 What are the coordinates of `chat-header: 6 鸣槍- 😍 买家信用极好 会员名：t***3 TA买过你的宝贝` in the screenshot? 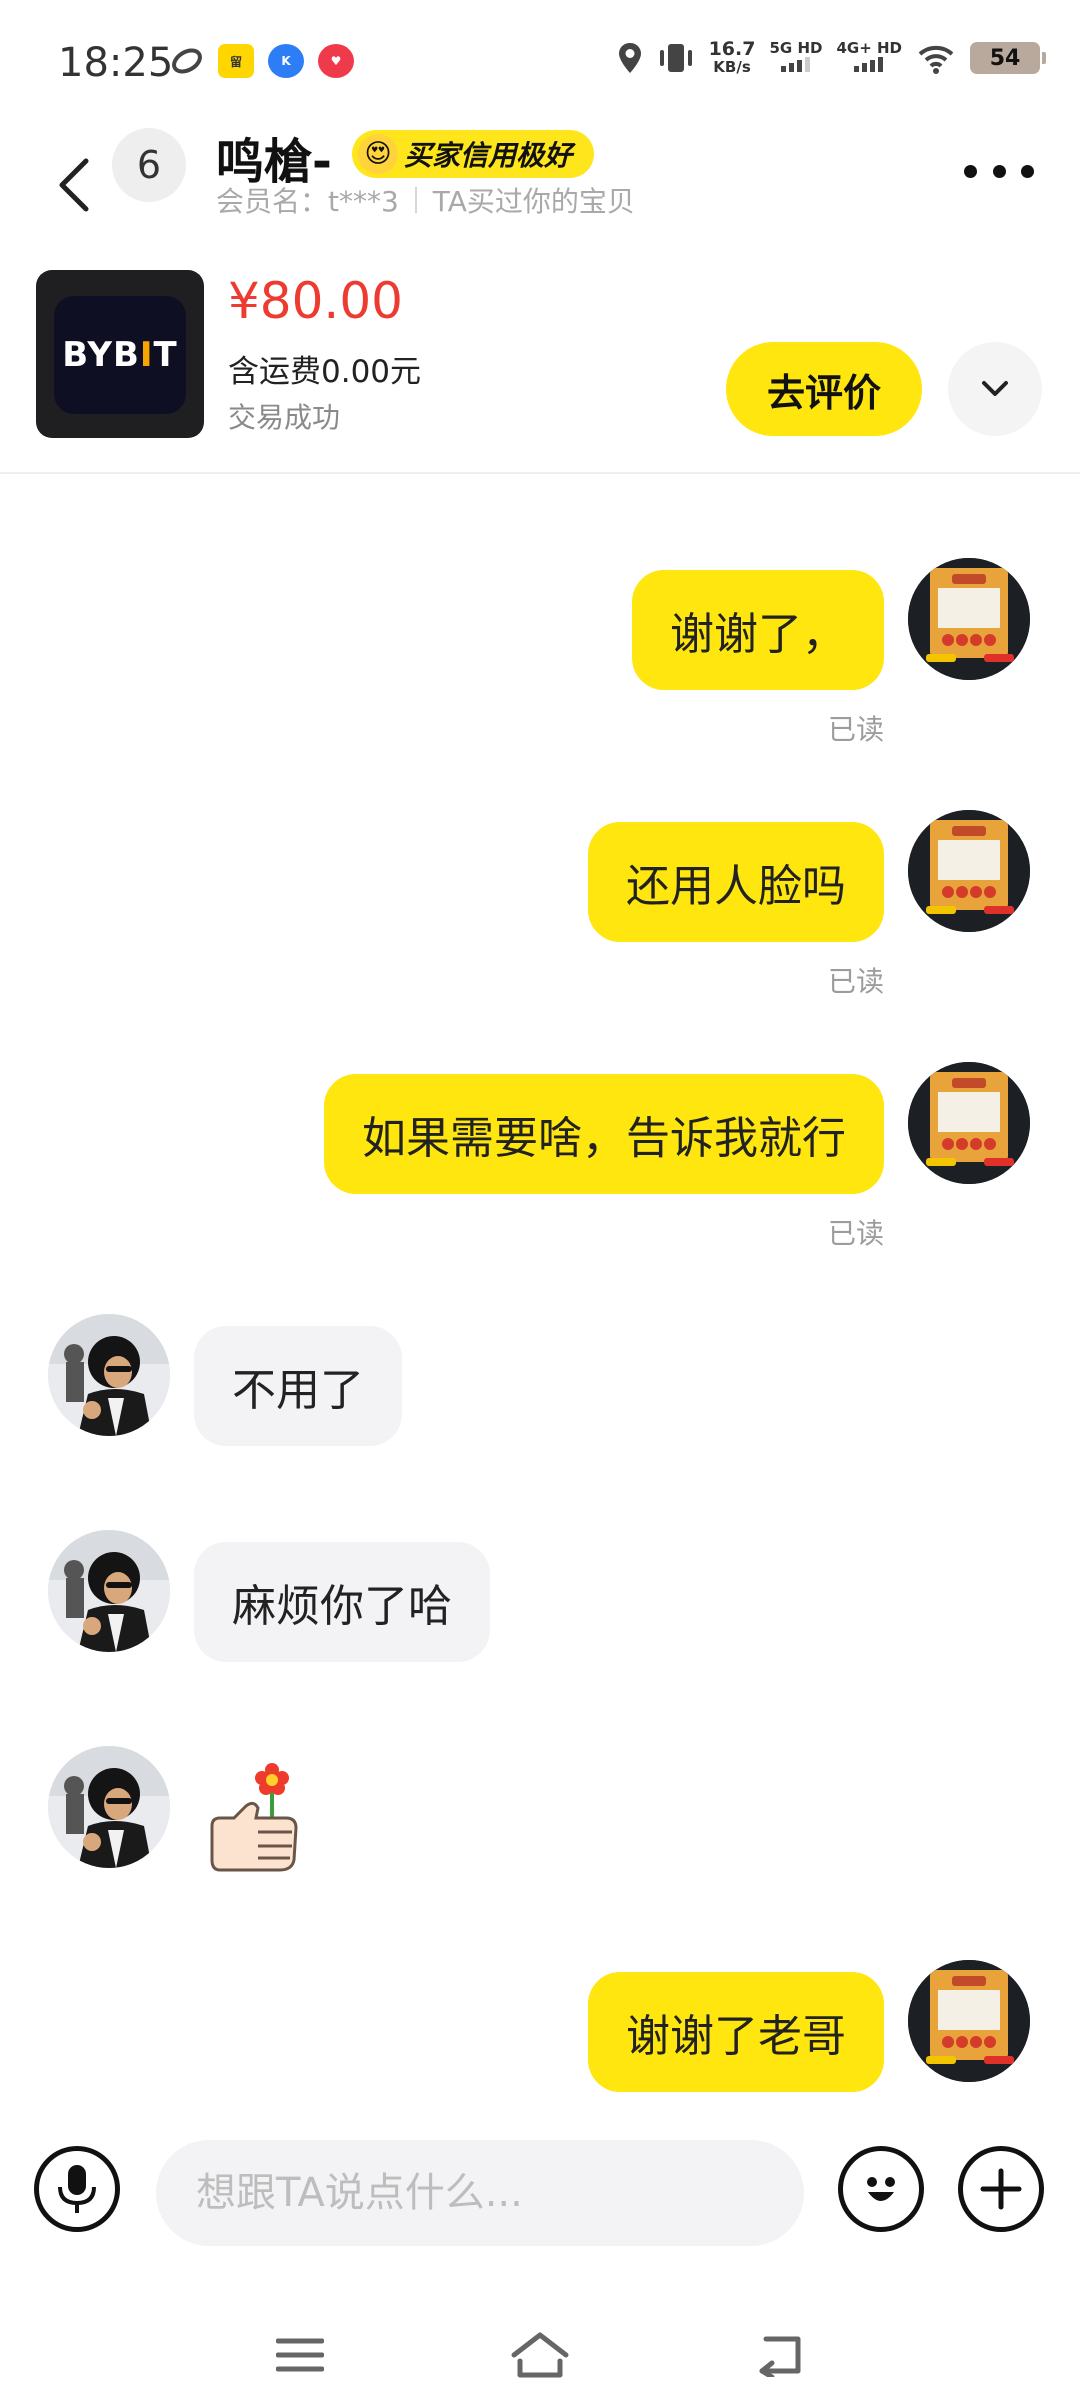 It's located at (540, 185).